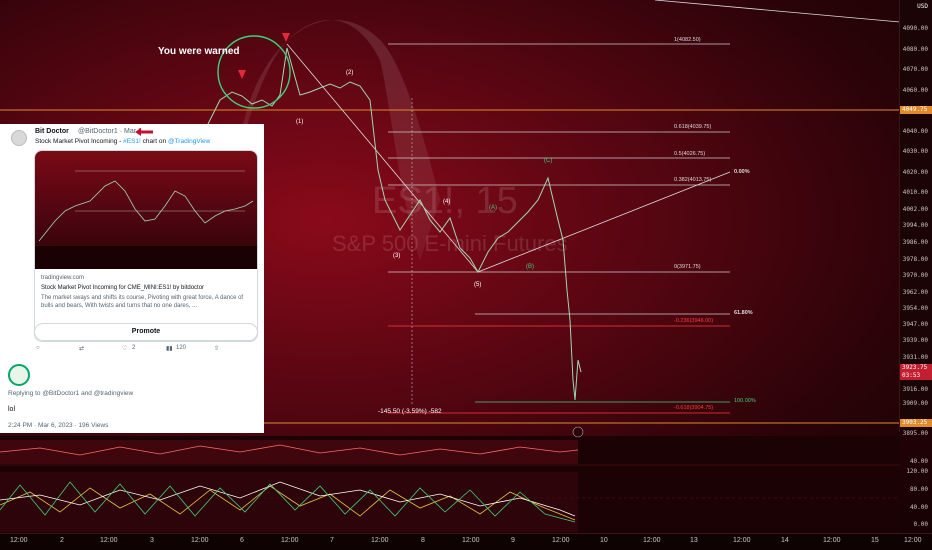 This screenshot has height=550, width=932. I want to click on time-tick: 13, so click(694, 540).